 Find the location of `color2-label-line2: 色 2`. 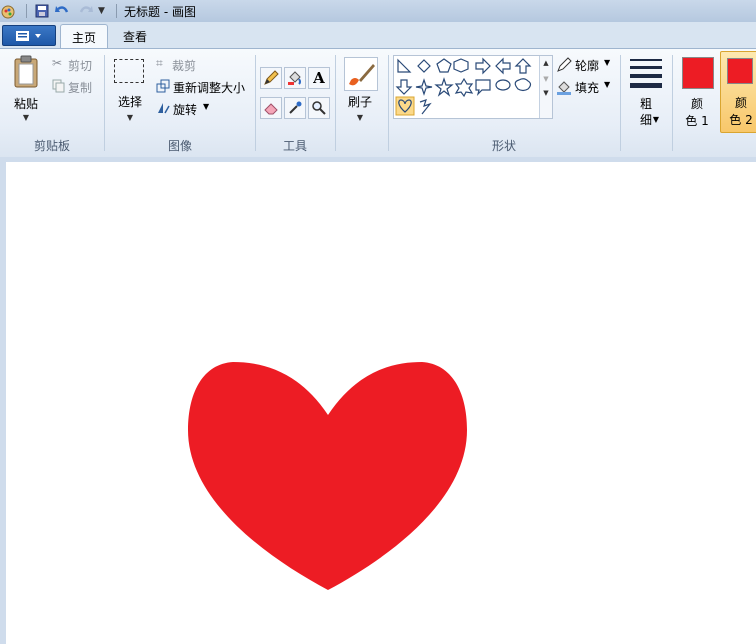

color2-label-line2: 色 2 is located at coordinates (741, 120).